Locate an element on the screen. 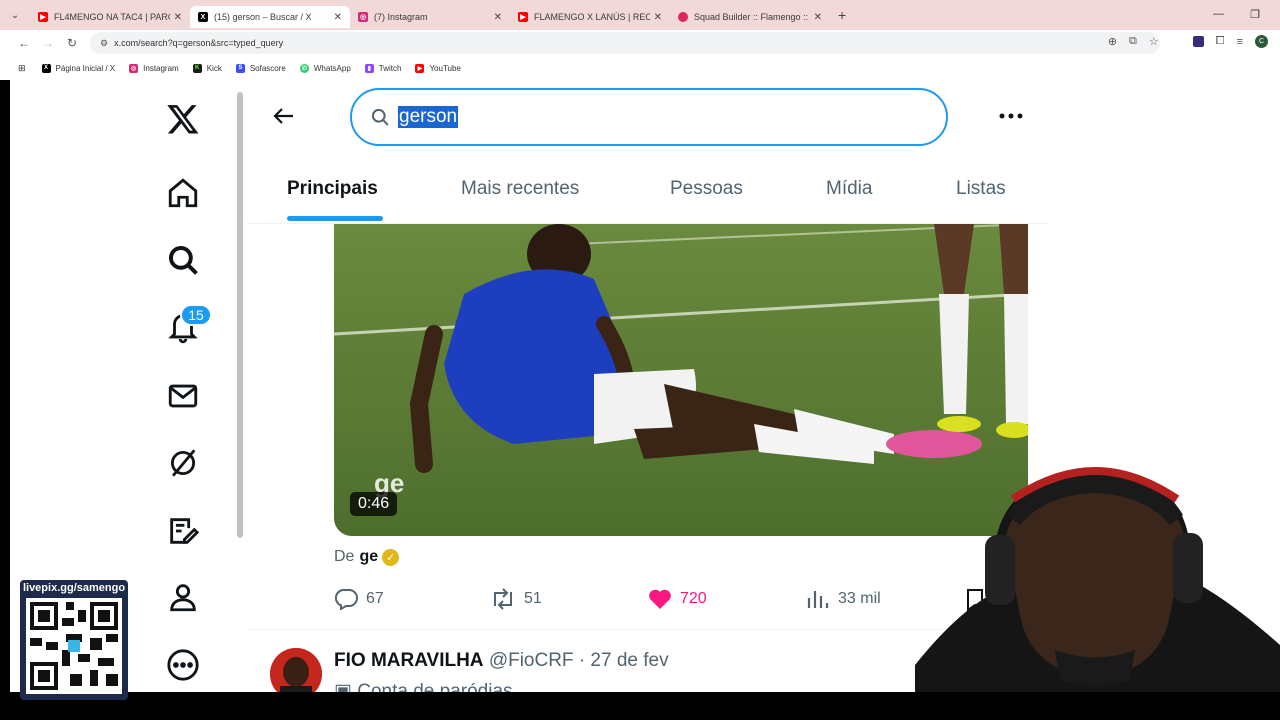 The width and height of the screenshot is (1280, 720). parody-label: Conta de paródias is located at coordinates (435, 686).